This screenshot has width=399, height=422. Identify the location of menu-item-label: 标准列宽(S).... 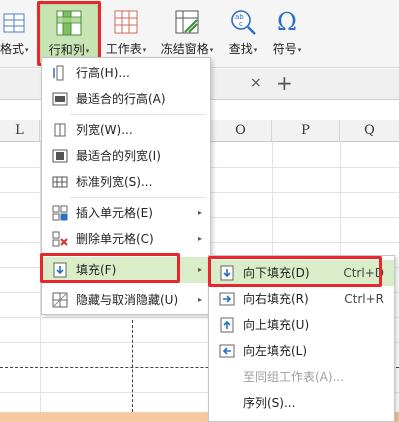
(114, 182).